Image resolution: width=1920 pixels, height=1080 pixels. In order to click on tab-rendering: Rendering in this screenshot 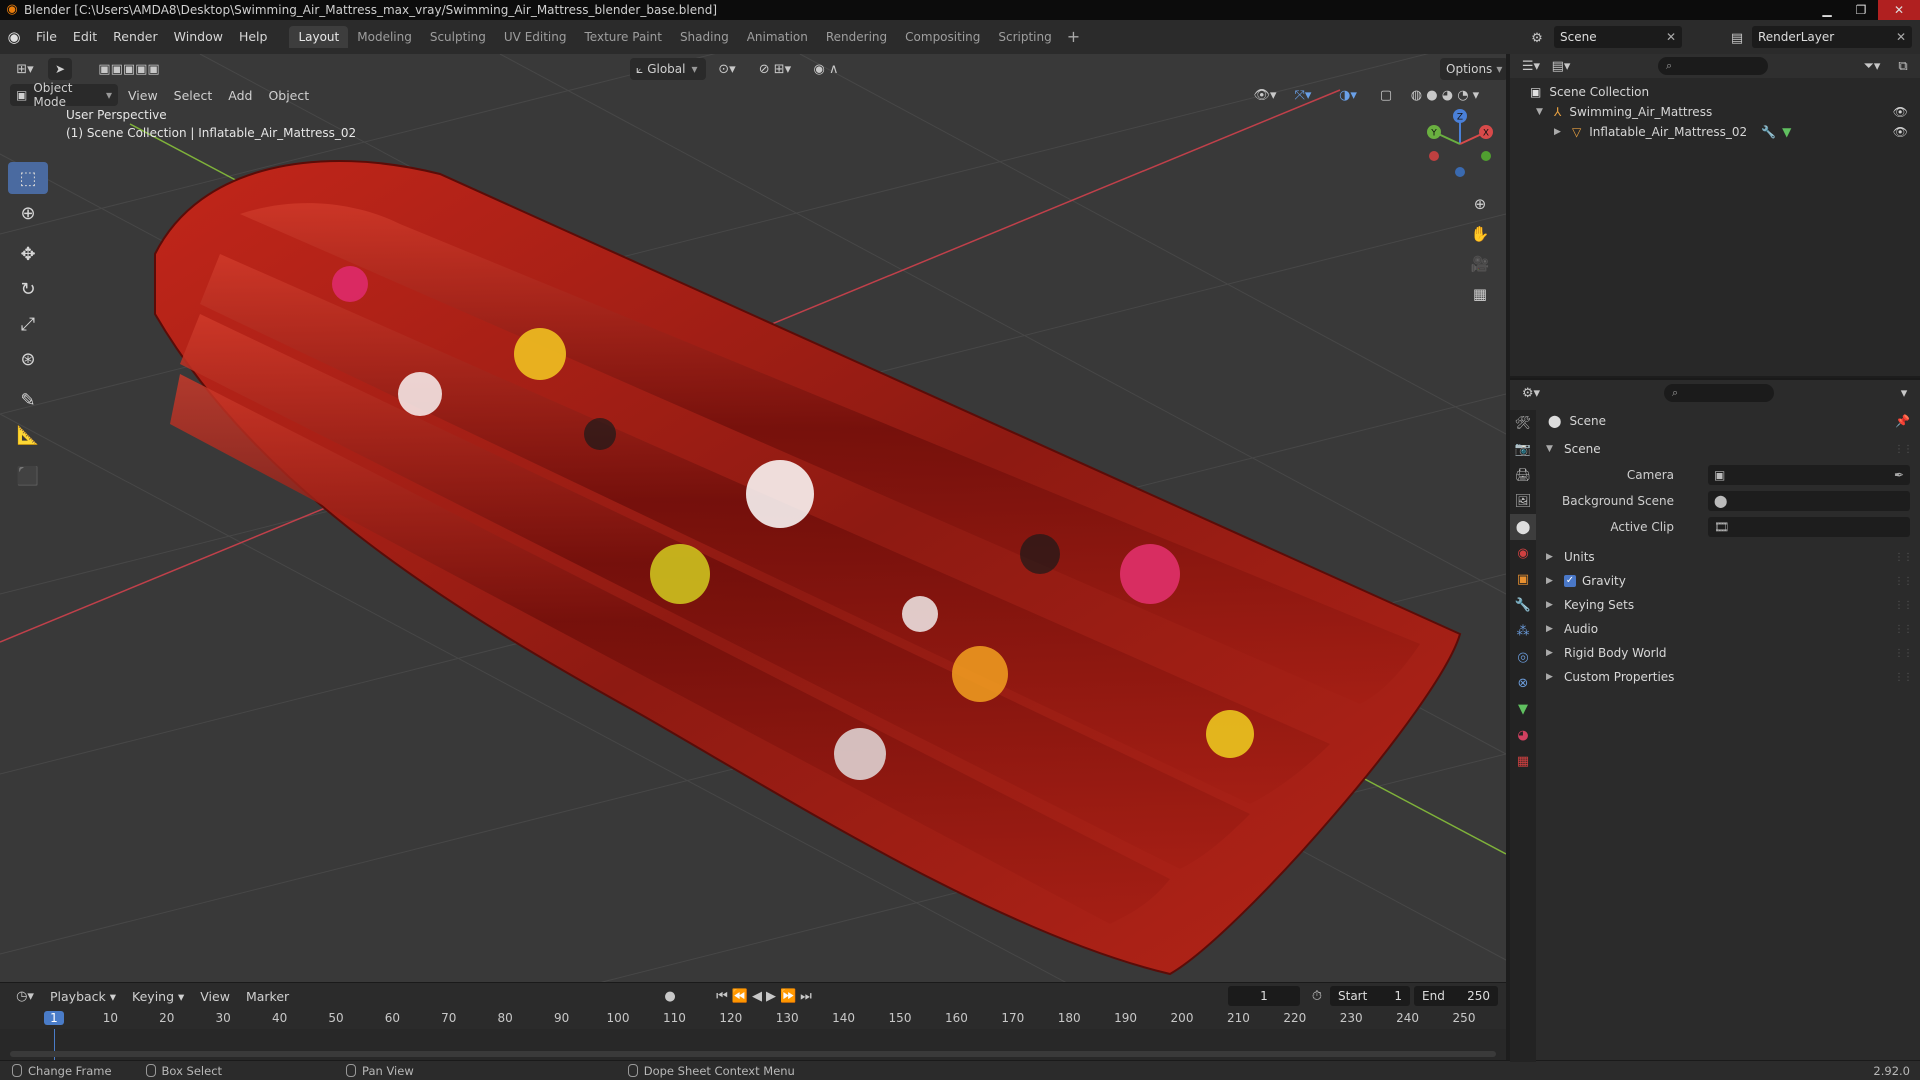, I will do `click(856, 37)`.